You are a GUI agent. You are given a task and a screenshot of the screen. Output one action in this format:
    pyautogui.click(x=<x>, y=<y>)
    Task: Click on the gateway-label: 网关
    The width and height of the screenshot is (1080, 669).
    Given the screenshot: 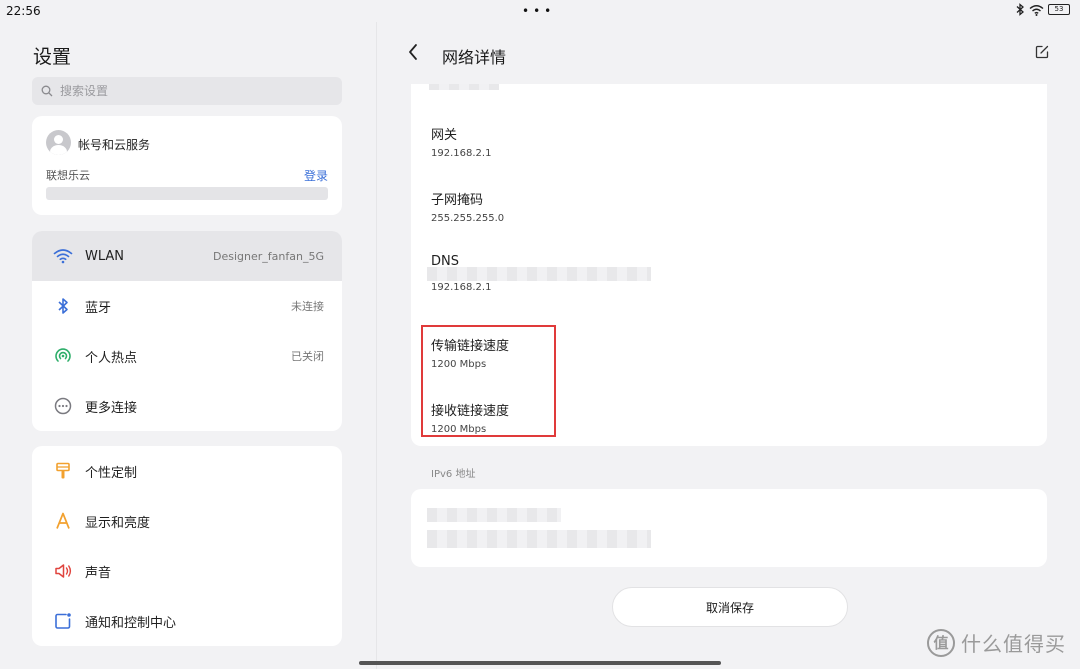 What is the action you would take?
    pyautogui.click(x=444, y=135)
    